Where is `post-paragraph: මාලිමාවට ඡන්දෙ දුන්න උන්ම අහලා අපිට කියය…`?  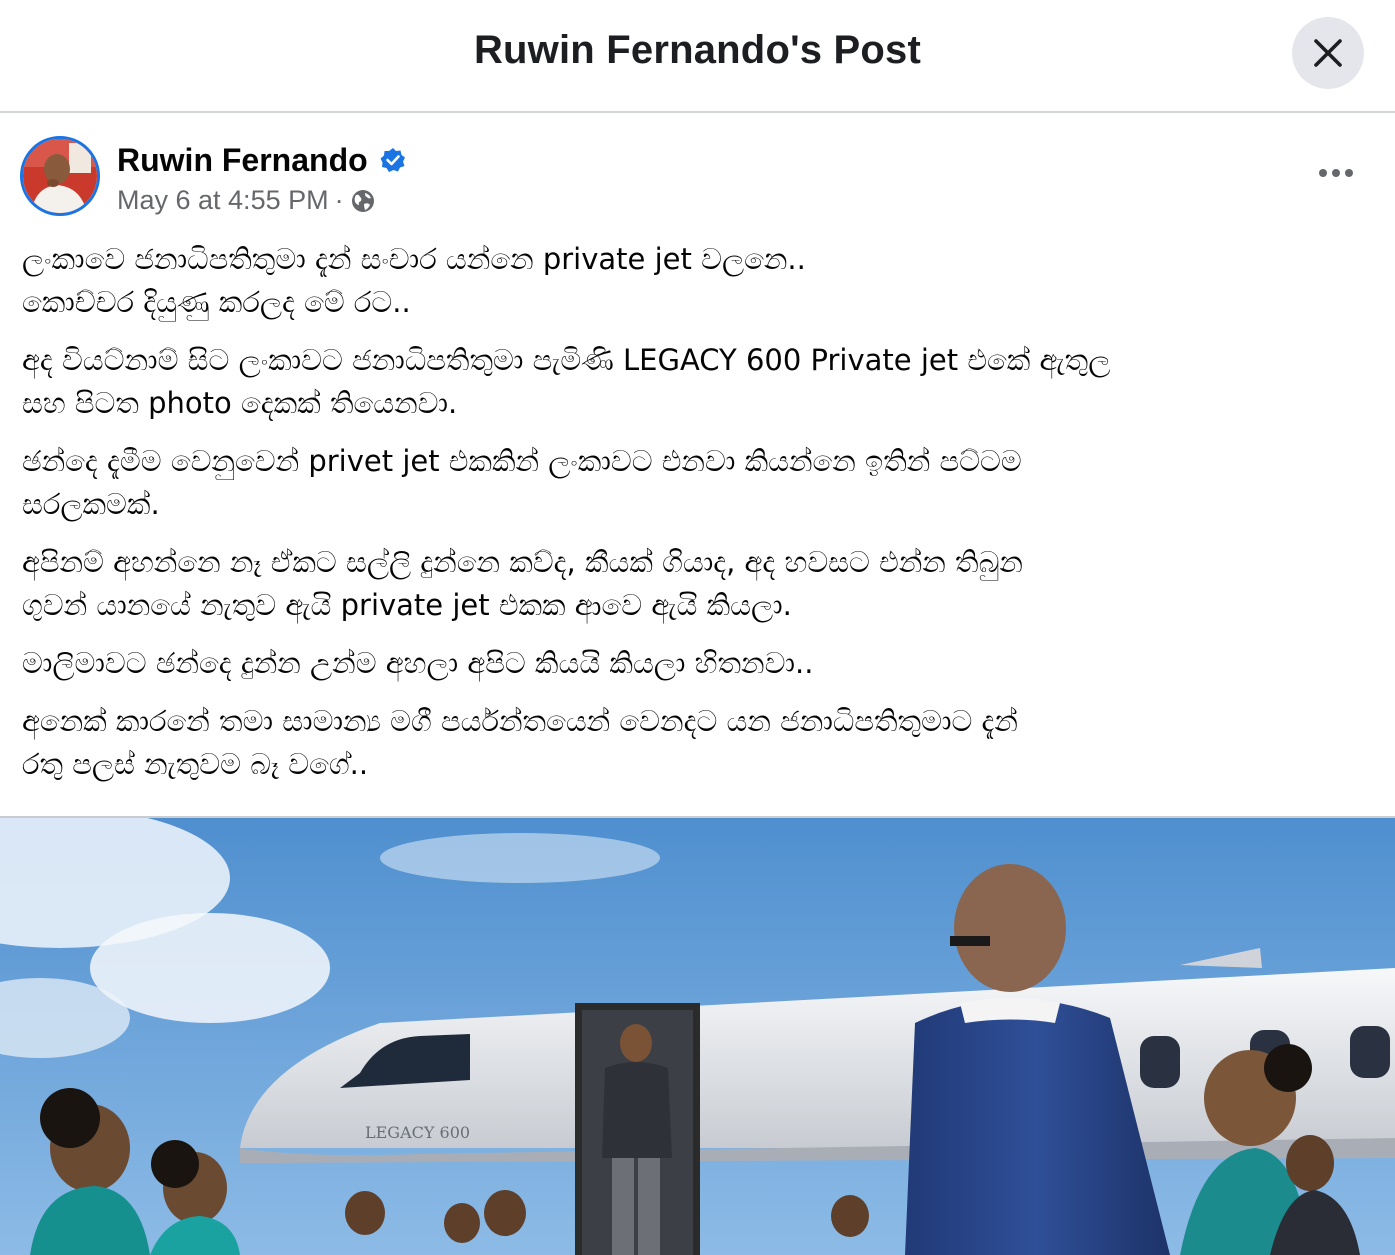 post-paragraph: මාලිමාවට ඡන්දෙ දුන්න උන්ම අහලා අපිට කියය… is located at coordinates (418, 663).